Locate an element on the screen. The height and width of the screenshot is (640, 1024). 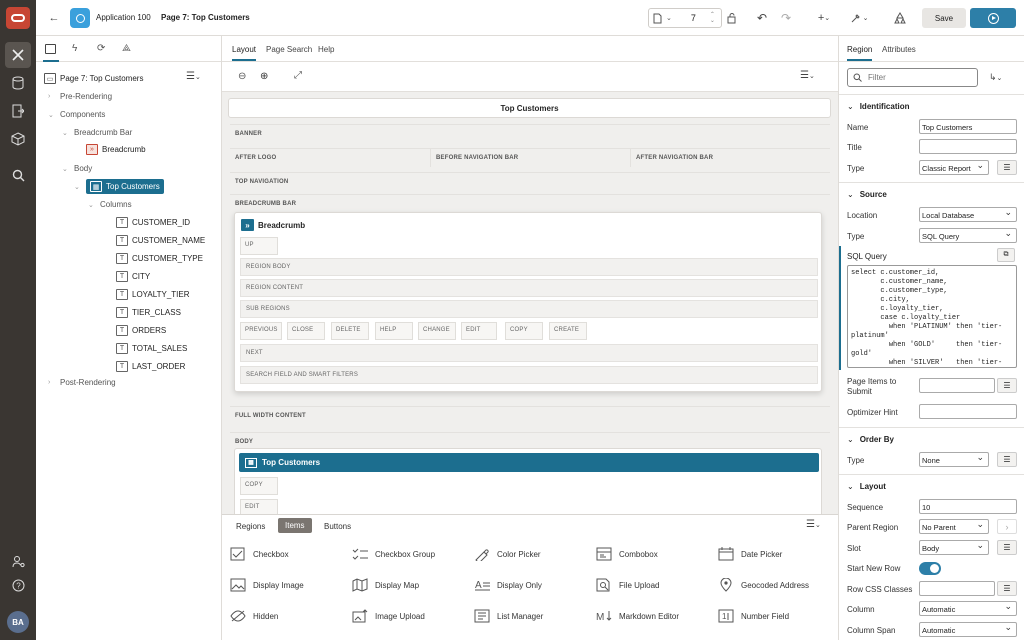
slot-select: Body is located at coordinates (954, 547).